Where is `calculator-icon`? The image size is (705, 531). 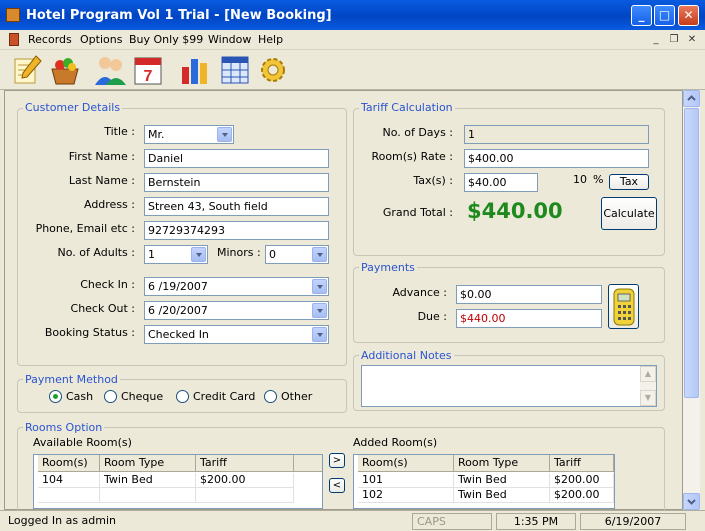 calculator-icon is located at coordinates (623, 307).